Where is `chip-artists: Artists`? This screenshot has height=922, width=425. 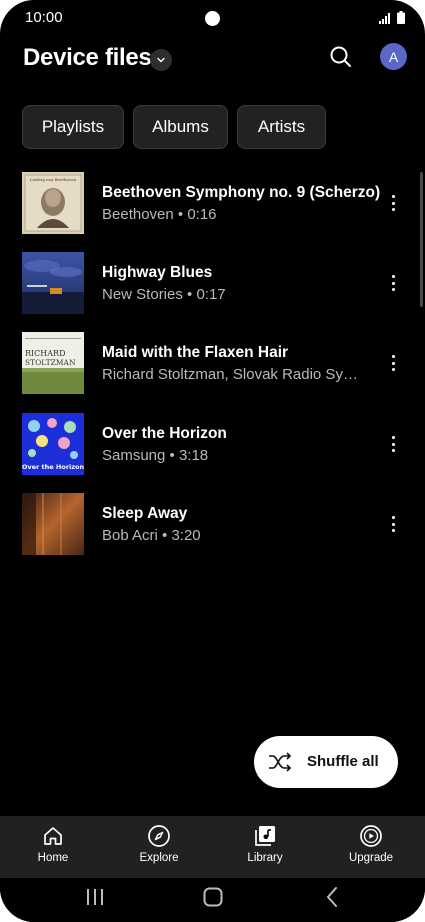 chip-artists: Artists is located at coordinates (281, 127).